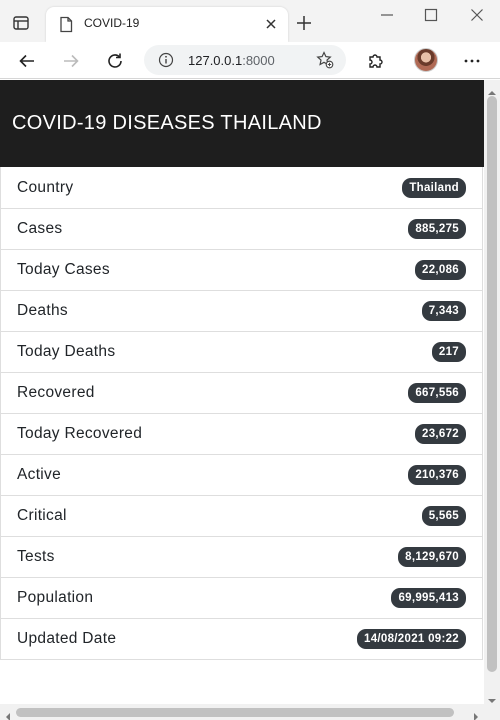 This screenshot has height=720, width=500. I want to click on stat-label: Population, so click(55, 597).